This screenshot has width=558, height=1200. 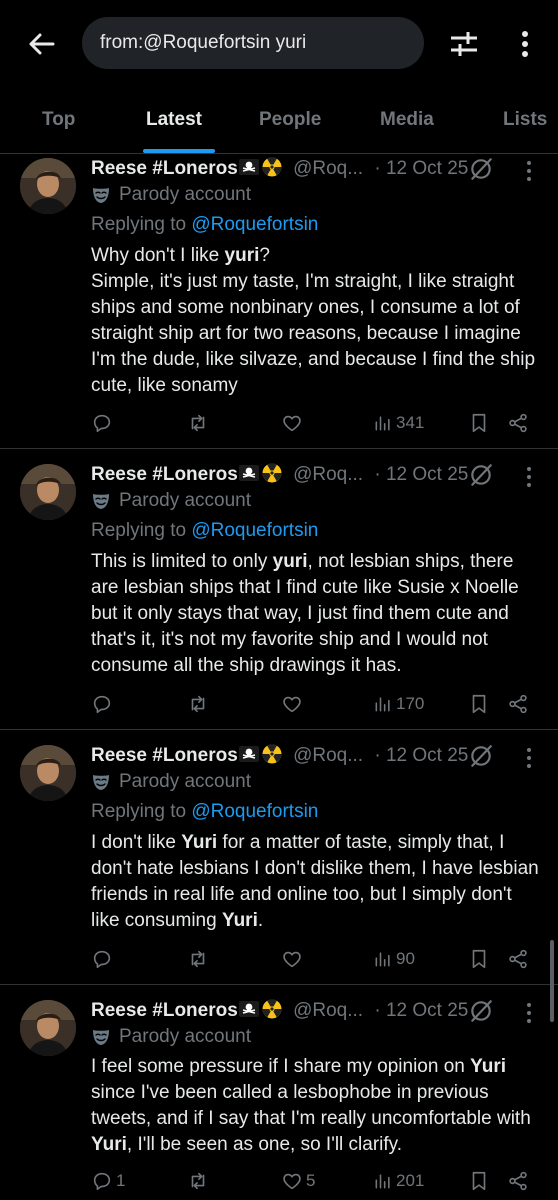 I want to click on views-button: 90, so click(x=394, y=959).